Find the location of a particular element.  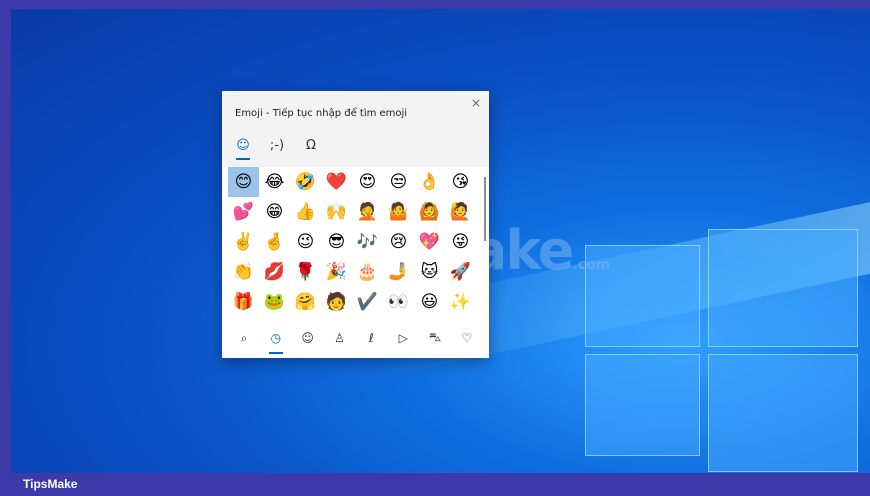

emoji-cell: 🎉 is located at coordinates (336, 272).